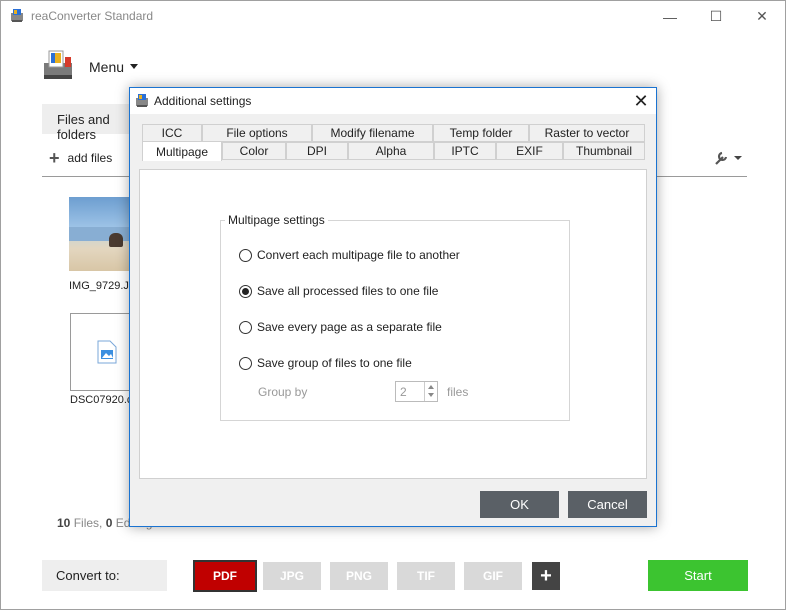  I want to click on radio-label: Save all processed files to one file, so click(348, 291).